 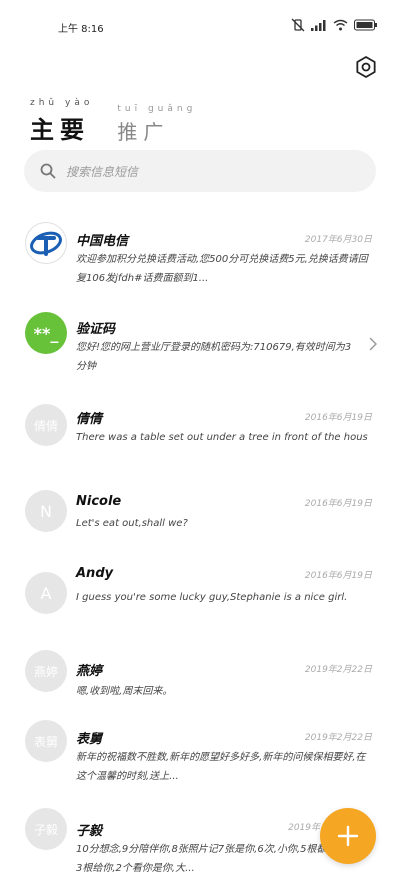 What do you see at coordinates (95, 573) in the screenshot?
I see `contact-name: Andy` at bounding box center [95, 573].